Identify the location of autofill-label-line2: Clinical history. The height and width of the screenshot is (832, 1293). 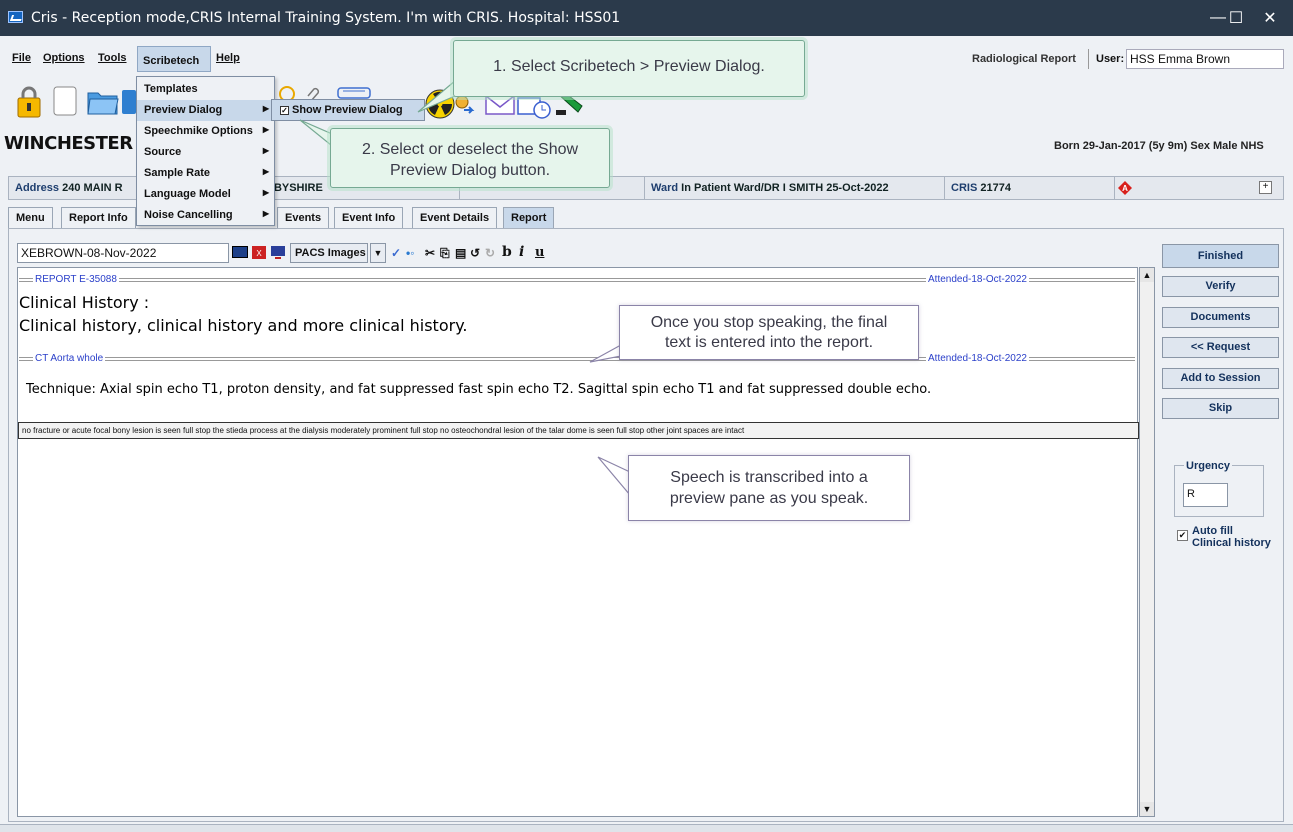
(1231, 543).